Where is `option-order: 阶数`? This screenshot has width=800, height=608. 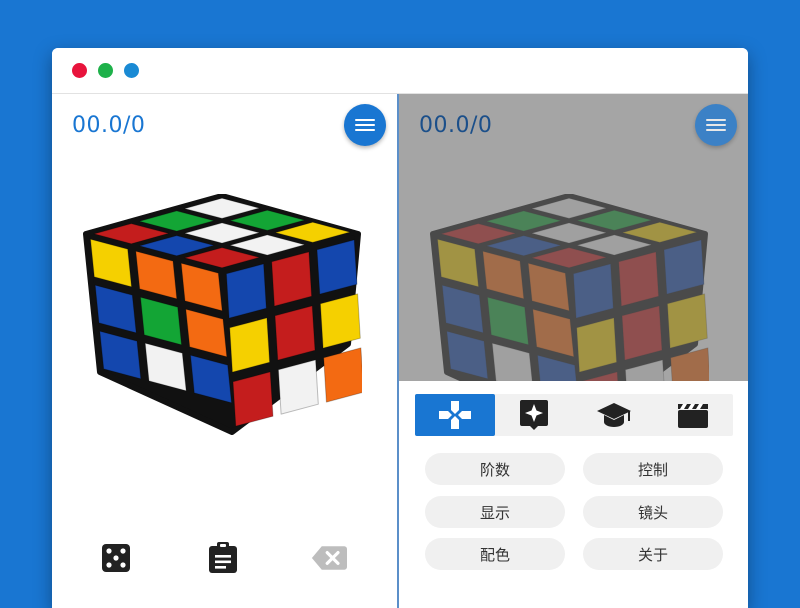 option-order: 阶数 is located at coordinates (495, 469).